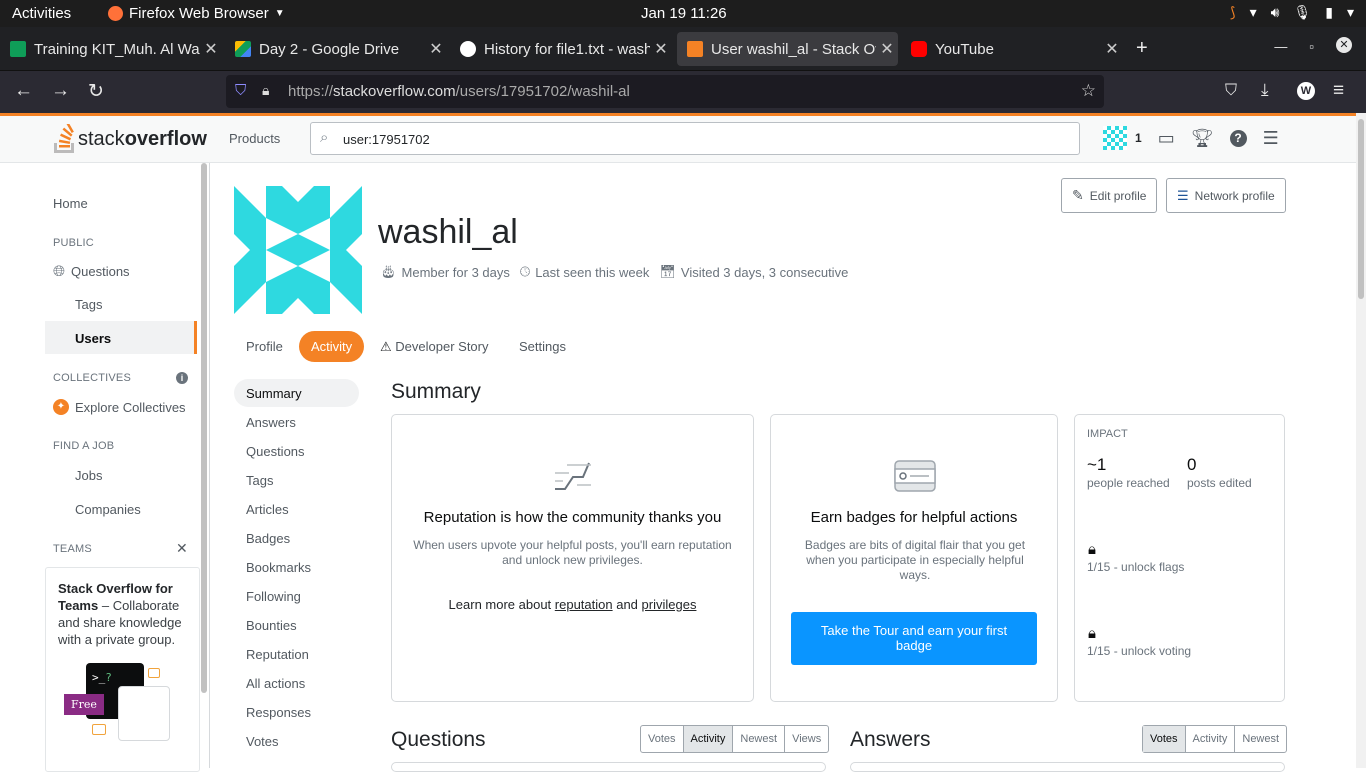 The image size is (1366, 772). I want to click on close-teams-icon: ✕, so click(182, 548).